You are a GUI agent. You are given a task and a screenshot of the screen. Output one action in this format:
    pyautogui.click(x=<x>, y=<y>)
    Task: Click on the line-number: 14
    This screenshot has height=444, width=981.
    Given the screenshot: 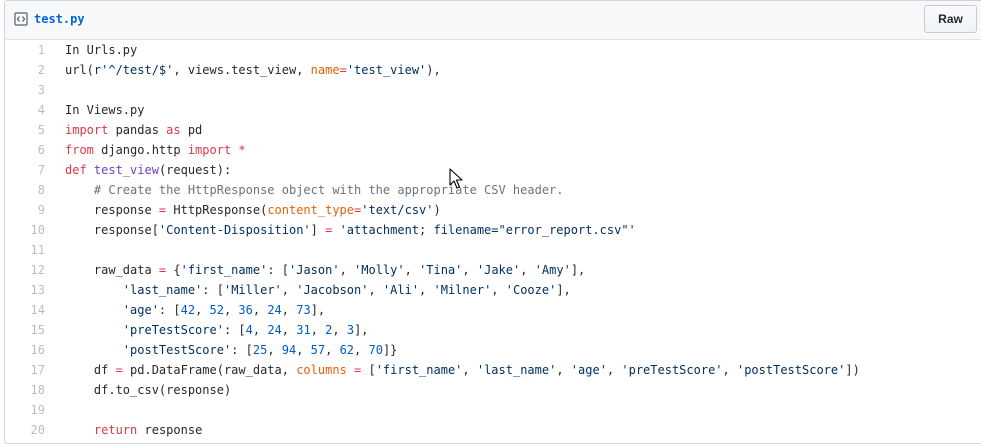 What is the action you would take?
    pyautogui.click(x=25, y=310)
    